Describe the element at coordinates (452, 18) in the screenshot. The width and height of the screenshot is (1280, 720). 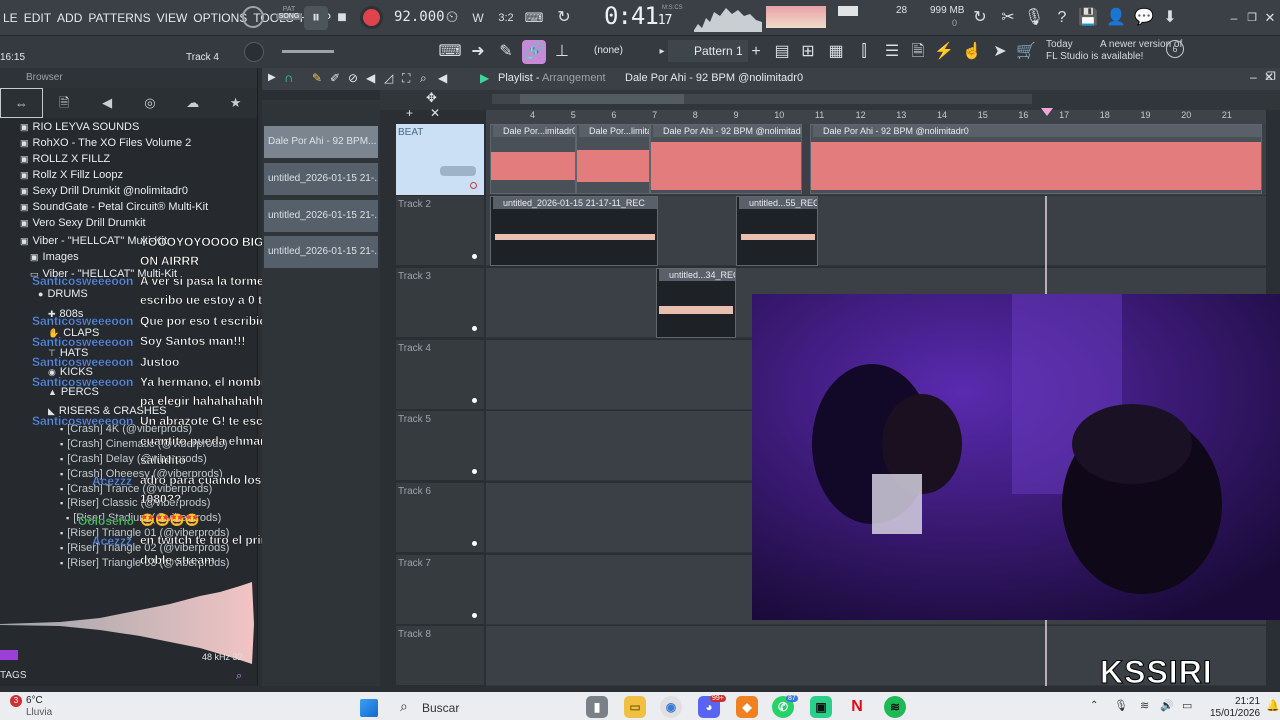
I see `metronome-icon: ⏲` at that location.